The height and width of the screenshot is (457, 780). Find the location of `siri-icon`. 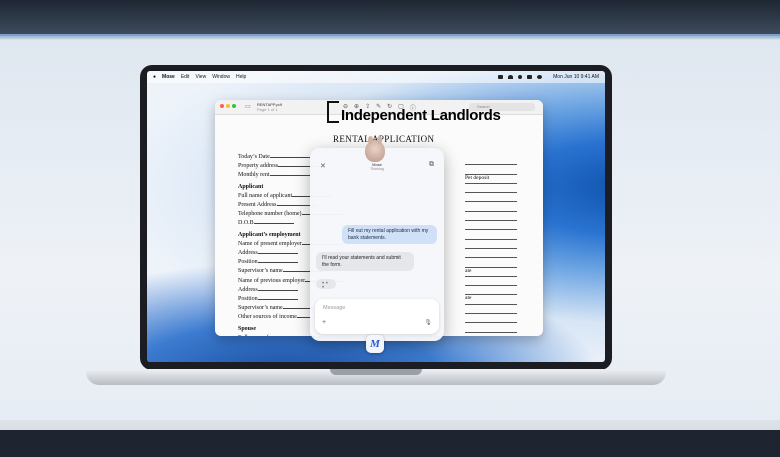

siri-icon is located at coordinates (540, 77).